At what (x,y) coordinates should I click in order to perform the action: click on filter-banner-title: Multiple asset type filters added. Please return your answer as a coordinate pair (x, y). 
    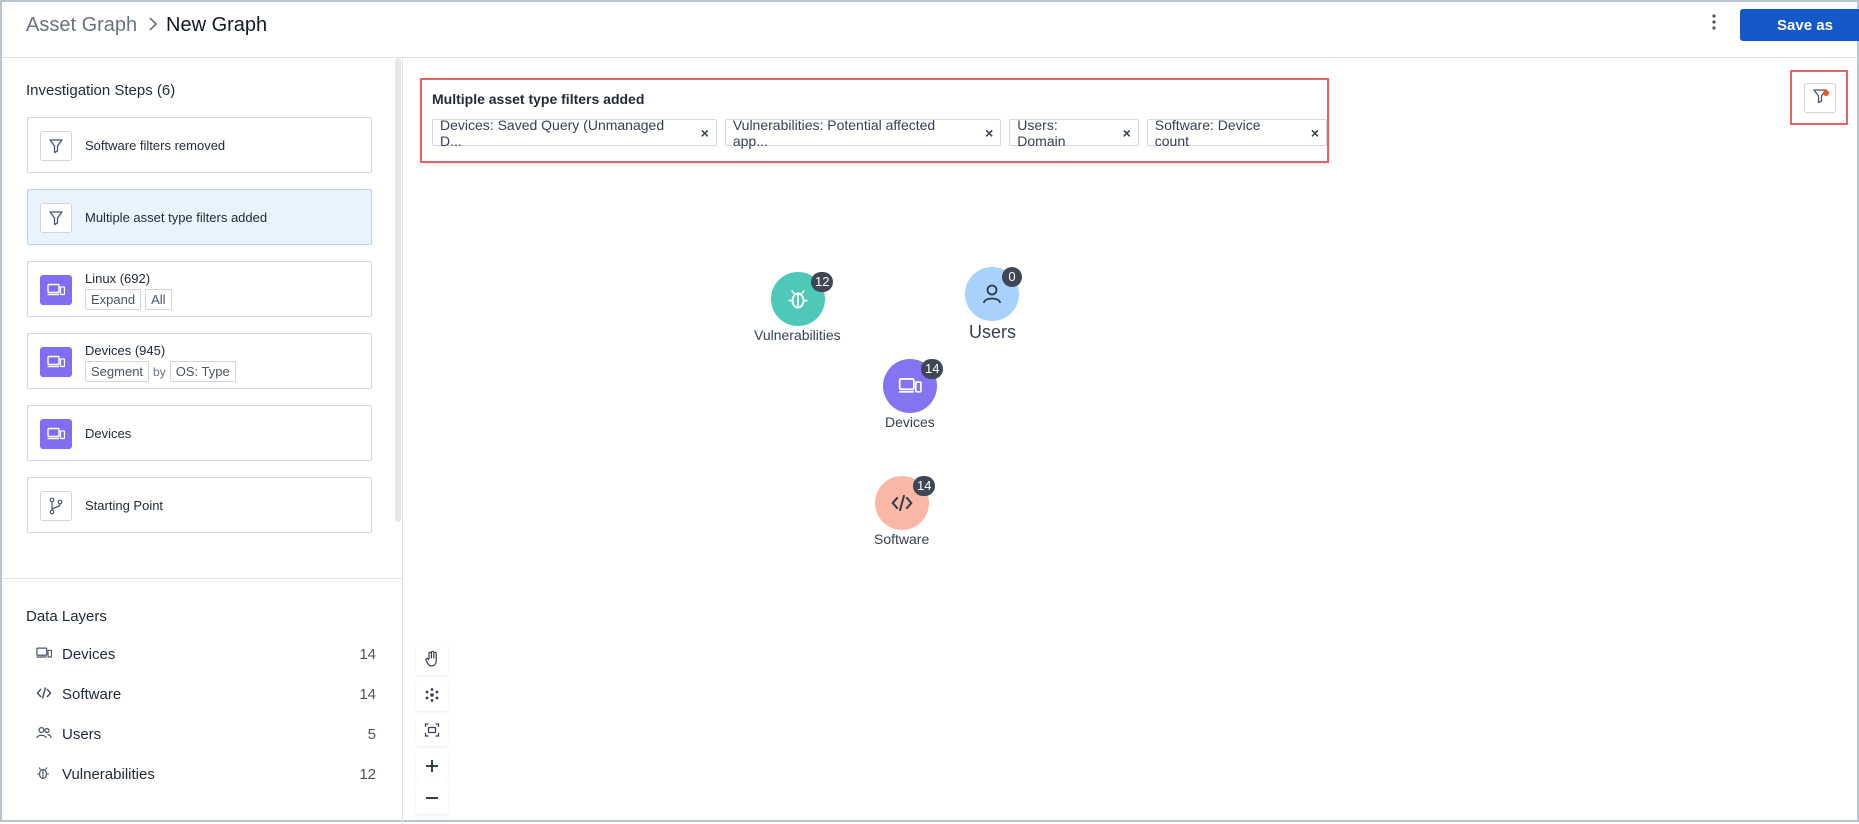
    Looking at the image, I should click on (538, 99).